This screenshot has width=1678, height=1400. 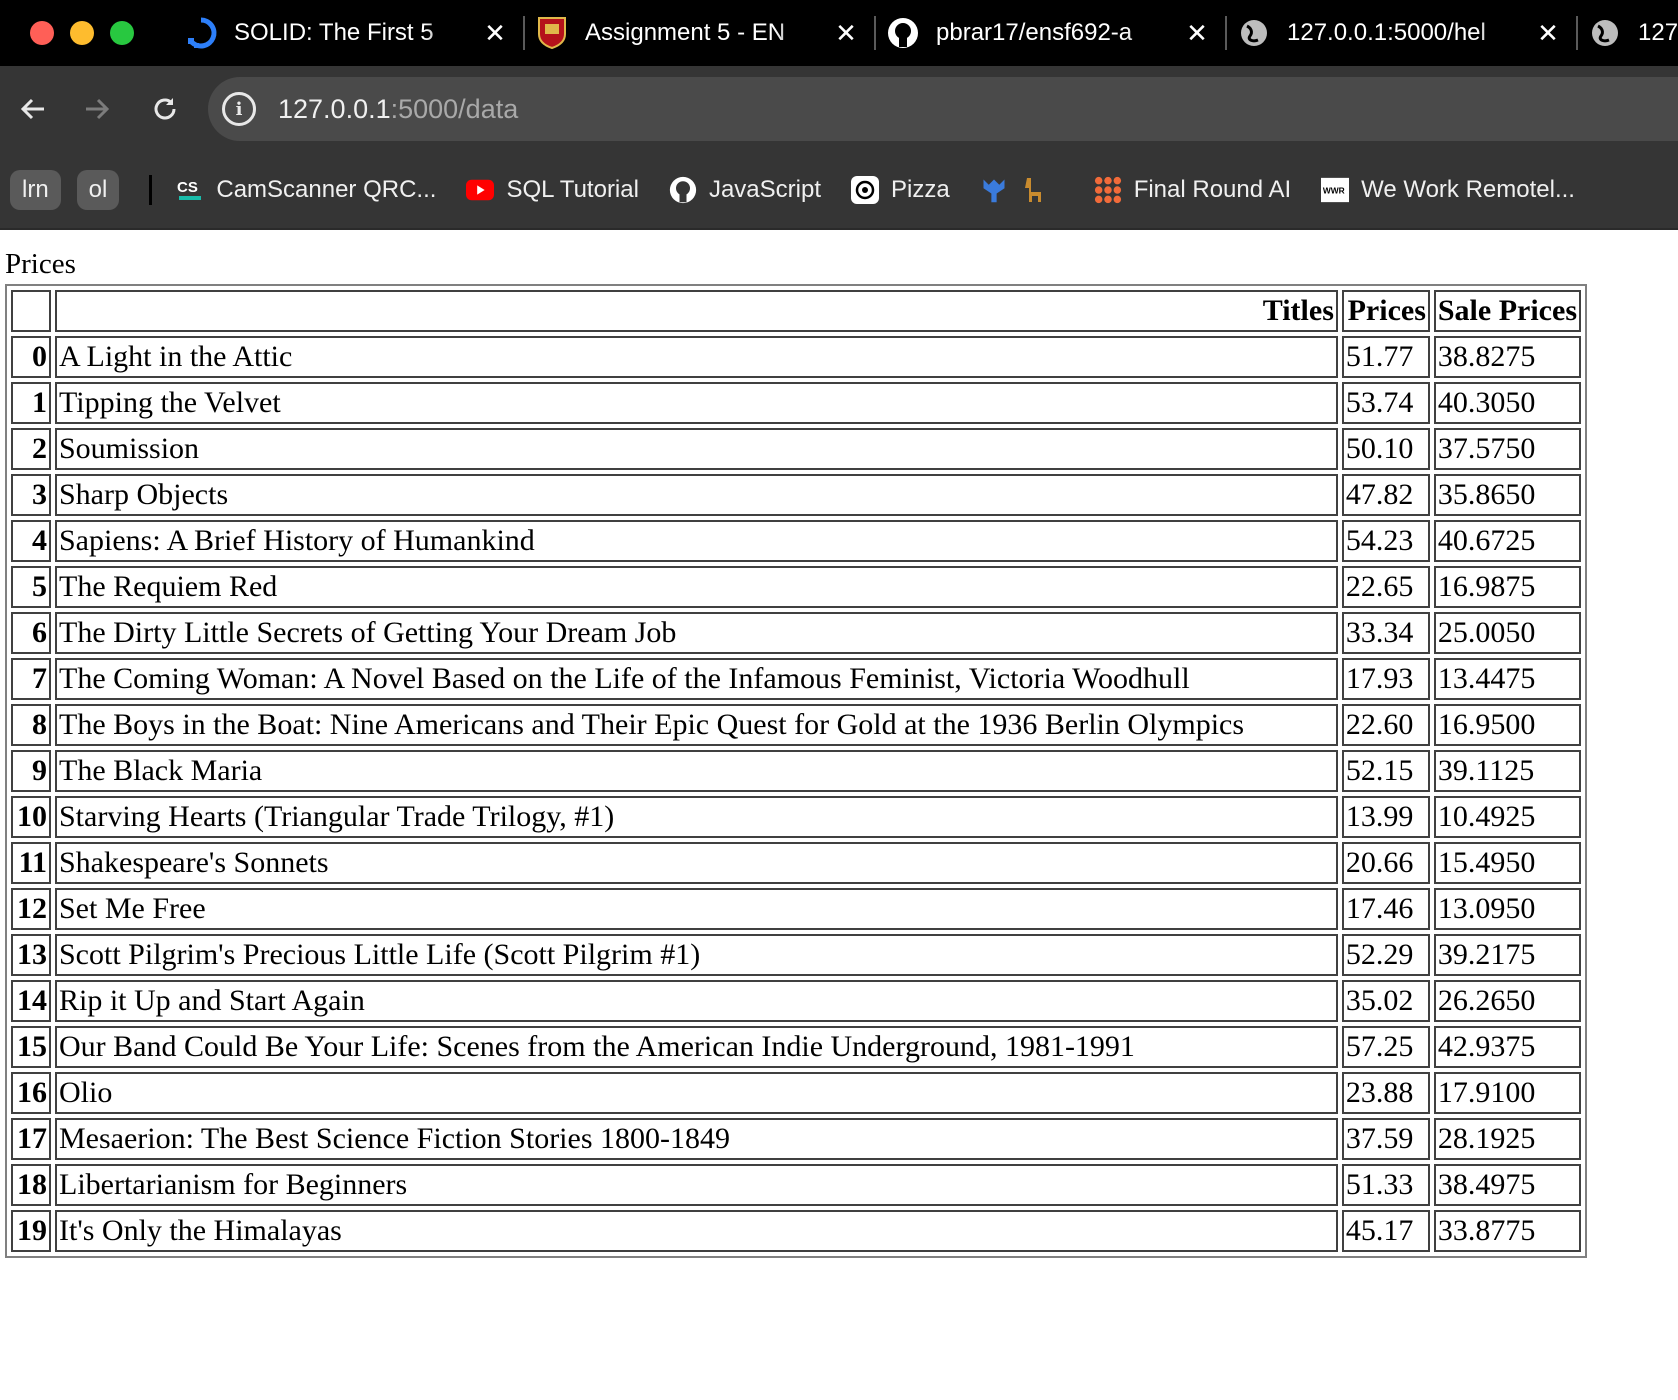 I want to click on book-sale-price: 26.2650, so click(x=1507, y=1001).